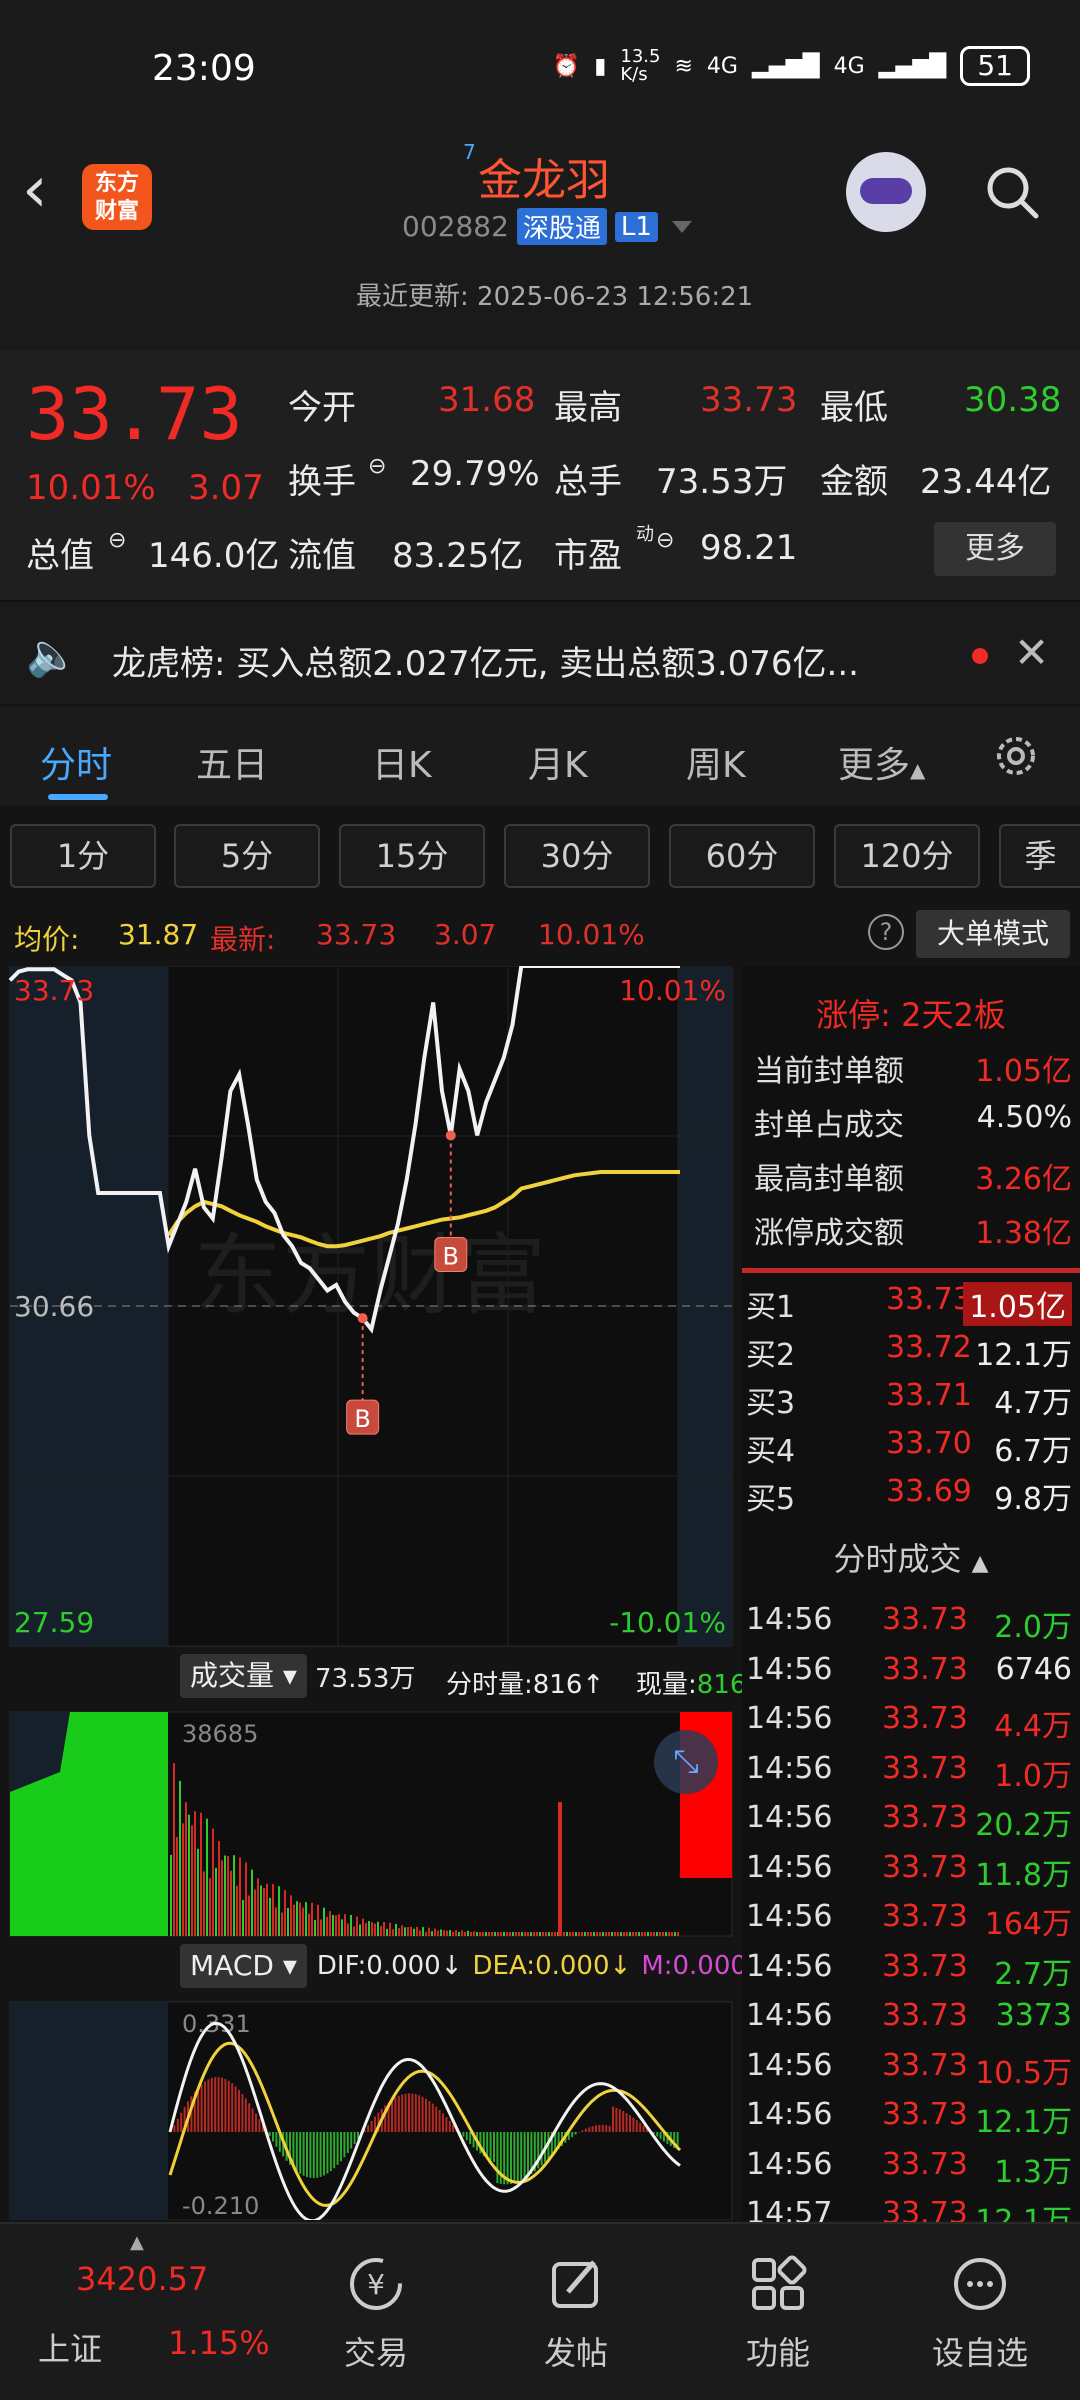  I want to click on notice-bar: 🔈 龙虎榜: 买入总额2.027亿元, 卖出总额3.076亿... ✕, so click(540, 652).